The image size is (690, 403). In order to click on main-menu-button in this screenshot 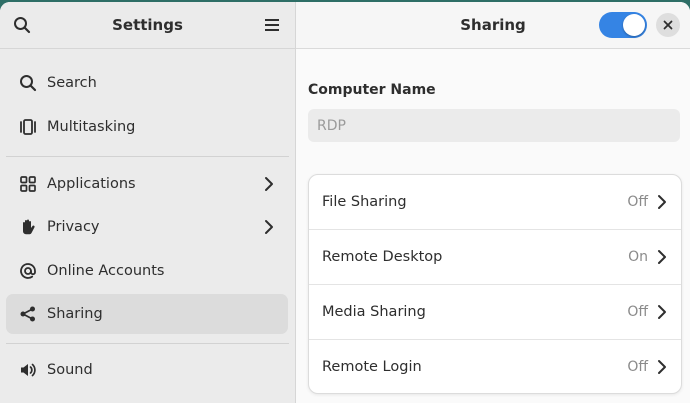, I will do `click(272, 25)`.